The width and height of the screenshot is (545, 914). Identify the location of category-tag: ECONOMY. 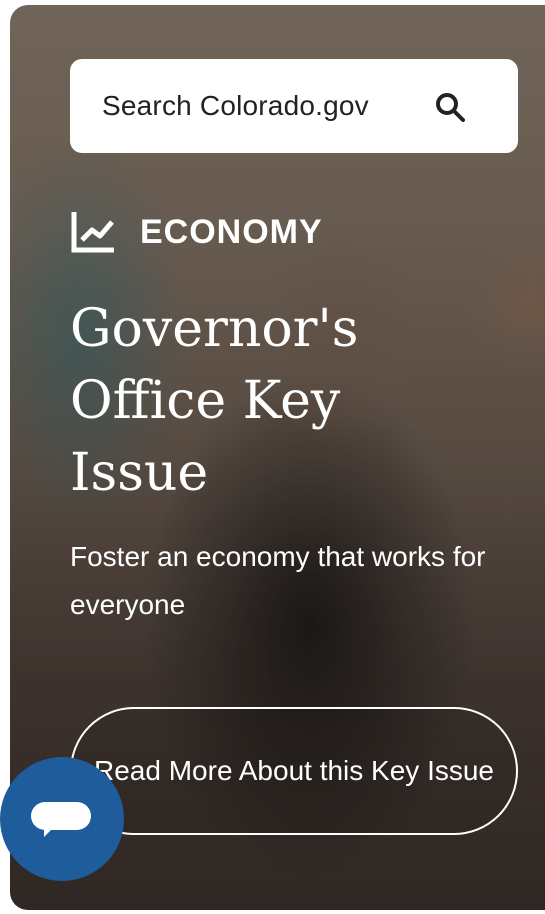
(196, 232).